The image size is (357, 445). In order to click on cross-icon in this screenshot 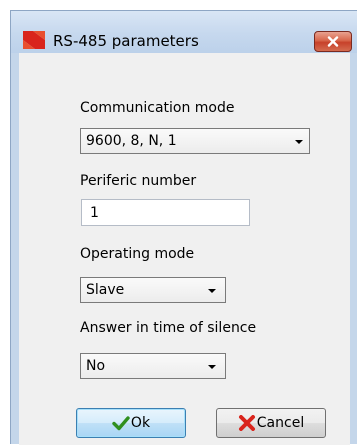, I will do `click(246, 423)`.